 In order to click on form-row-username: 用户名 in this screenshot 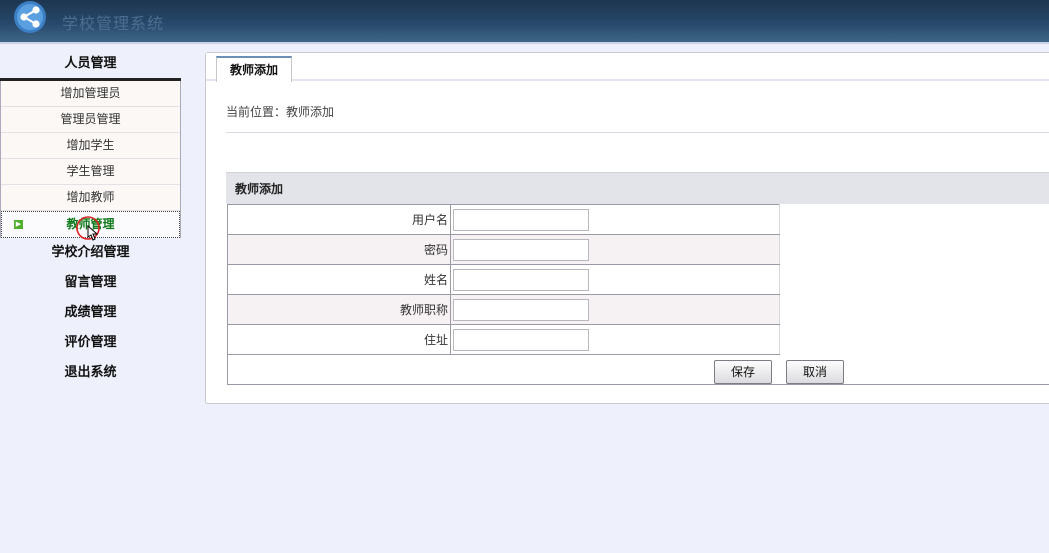, I will do `click(503, 219)`.